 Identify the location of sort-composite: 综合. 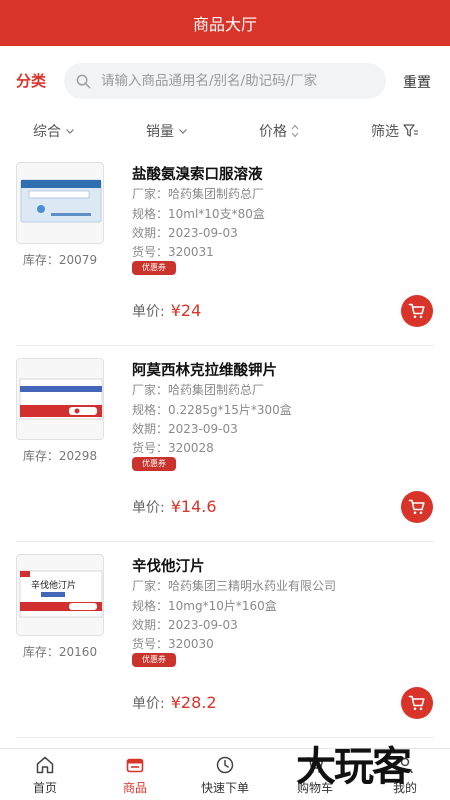
(54, 131).